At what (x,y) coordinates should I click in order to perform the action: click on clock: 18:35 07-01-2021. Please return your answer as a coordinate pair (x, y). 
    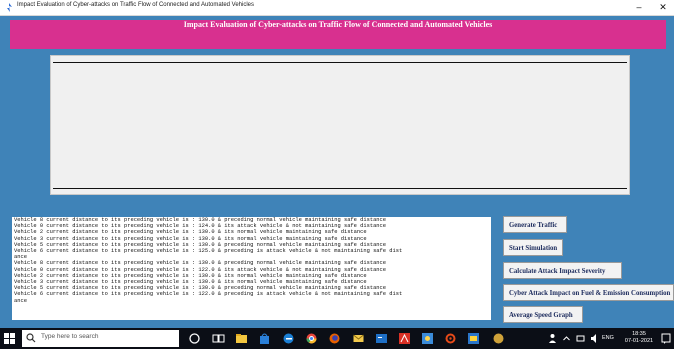
    Looking at the image, I should click on (639, 338).